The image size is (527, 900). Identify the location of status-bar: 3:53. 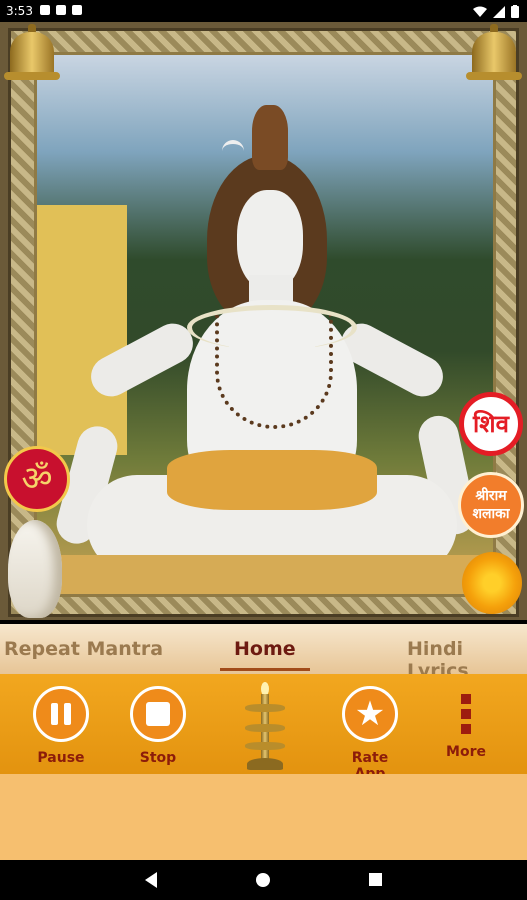
(263, 11).